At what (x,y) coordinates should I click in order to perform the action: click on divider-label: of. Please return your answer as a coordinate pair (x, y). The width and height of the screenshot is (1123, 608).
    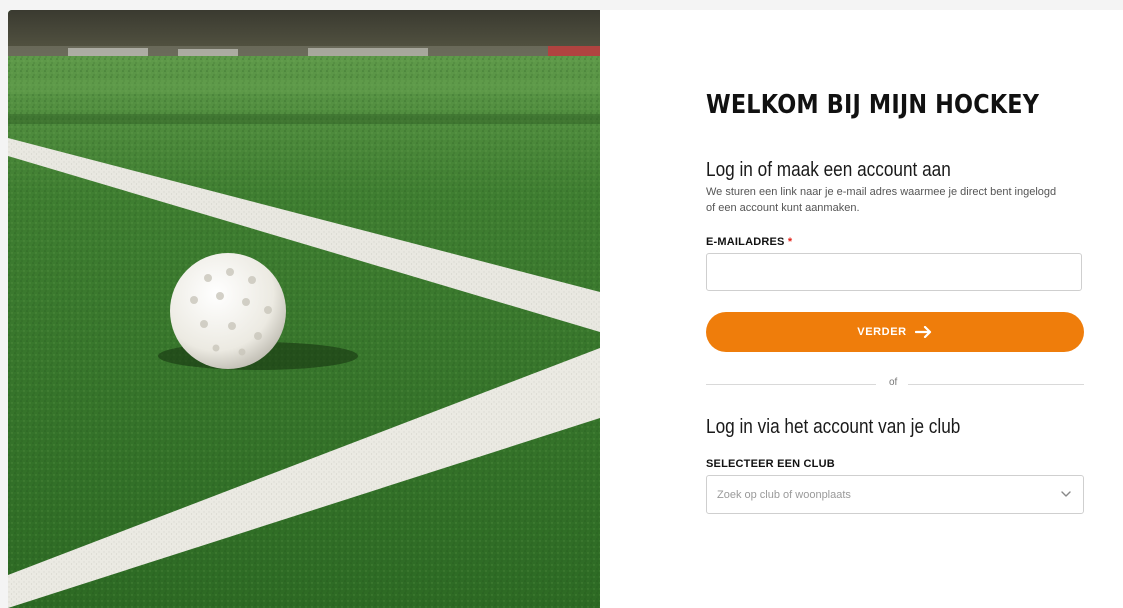
    Looking at the image, I should click on (893, 382).